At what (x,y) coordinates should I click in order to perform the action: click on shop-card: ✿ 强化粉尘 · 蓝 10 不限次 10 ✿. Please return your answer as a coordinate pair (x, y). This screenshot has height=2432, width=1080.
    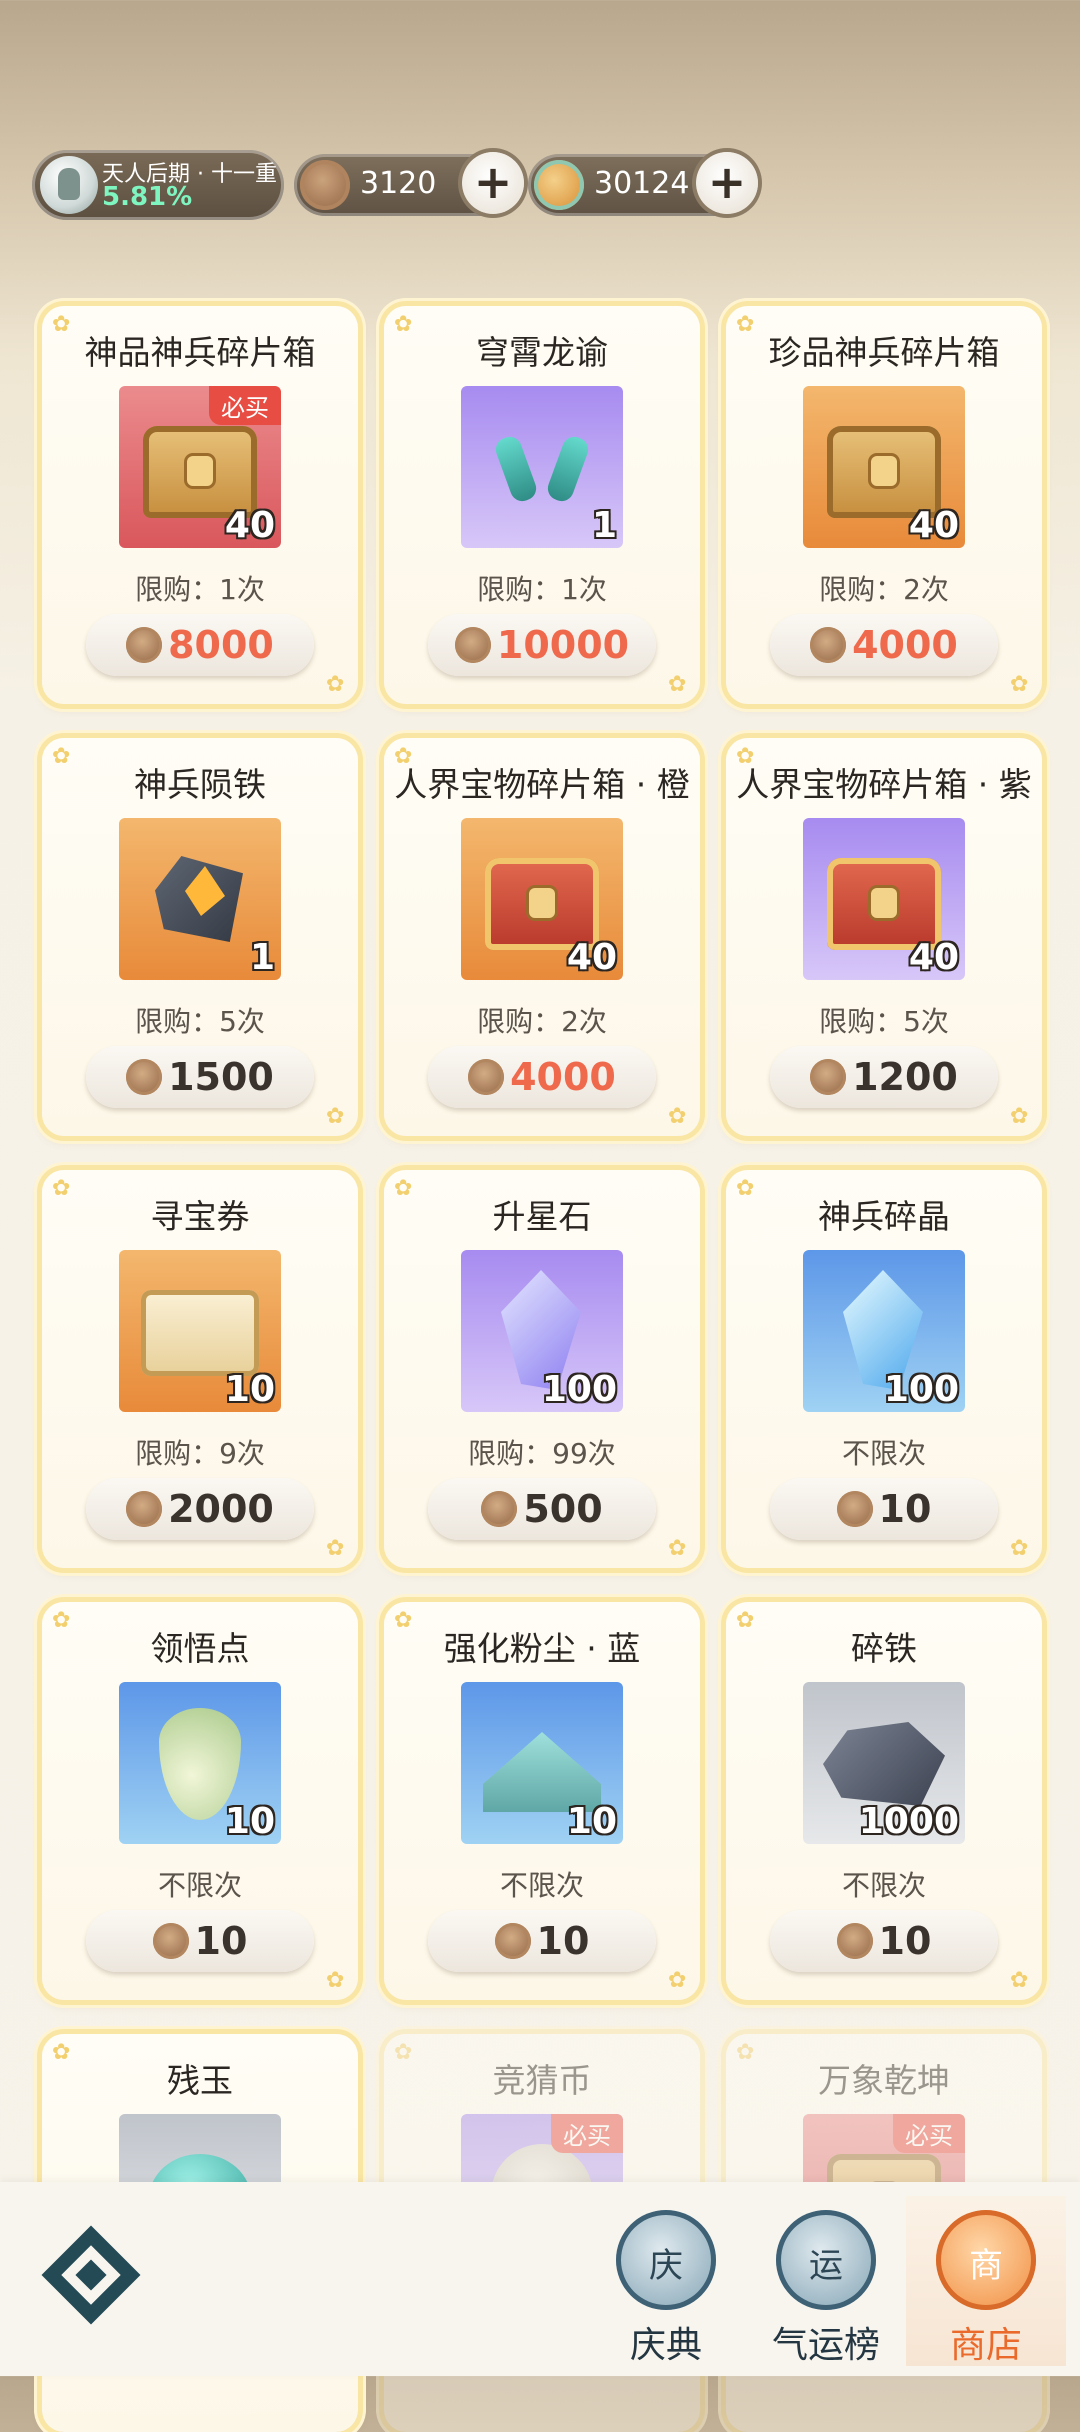
    Looking at the image, I should click on (542, 1801).